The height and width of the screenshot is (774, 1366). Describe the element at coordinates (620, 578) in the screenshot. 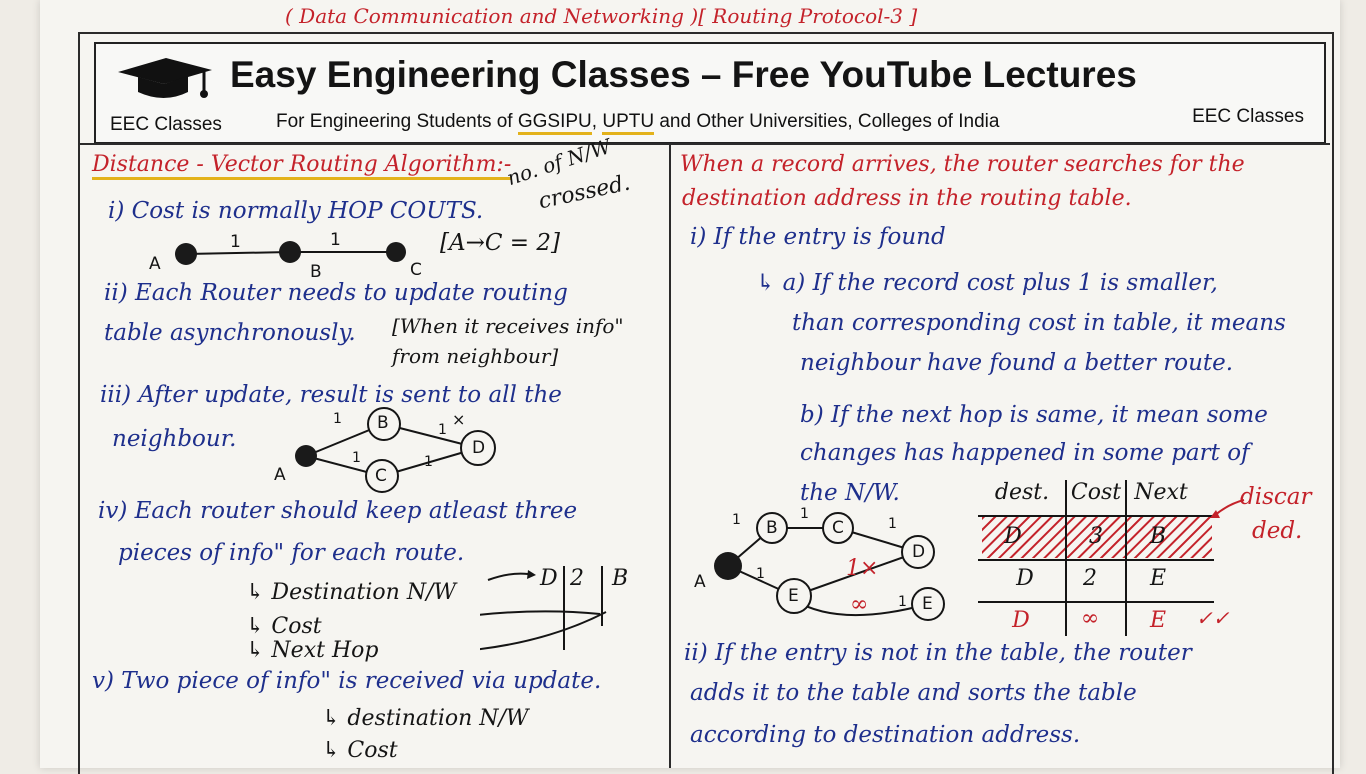

I see `example-next: B` at that location.